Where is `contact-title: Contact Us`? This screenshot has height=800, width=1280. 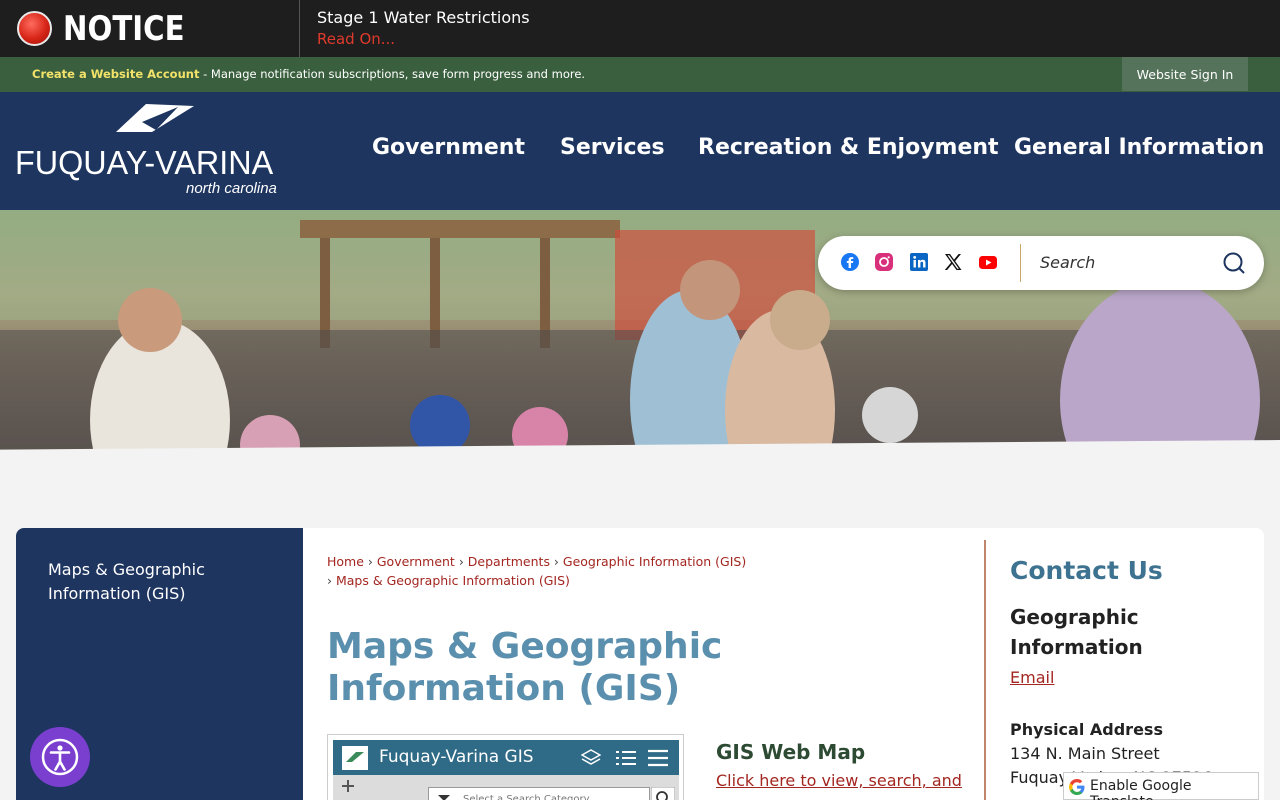 contact-title: Contact Us is located at coordinates (1086, 570).